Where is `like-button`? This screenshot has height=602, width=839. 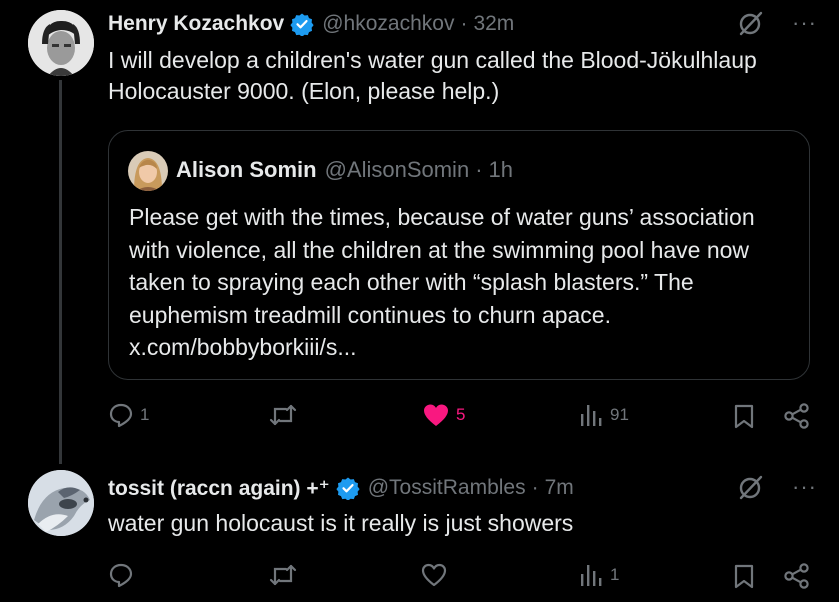 like-button is located at coordinates (437, 575).